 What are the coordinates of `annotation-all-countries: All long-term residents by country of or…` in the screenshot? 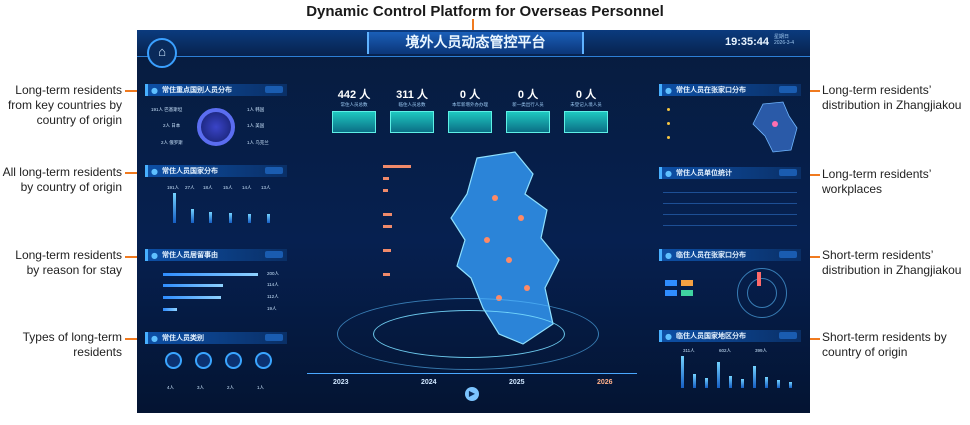 It's located at (62, 179).